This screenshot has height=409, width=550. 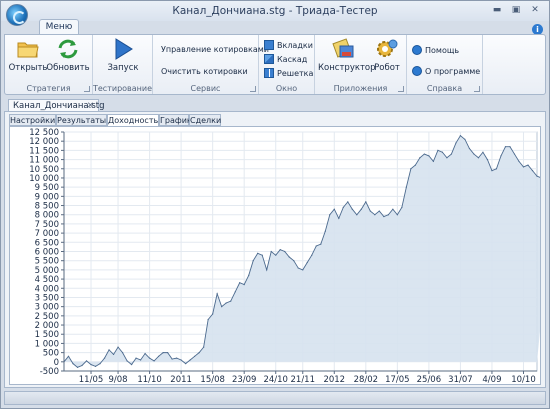 What do you see at coordinates (17, 15) in the screenshot?
I see `app-logo-icon` at bounding box center [17, 15].